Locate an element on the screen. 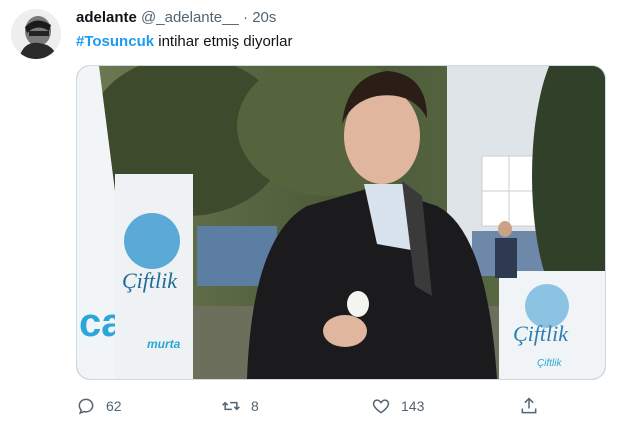 Image resolution: width=640 pixels, height=423 pixels. tweet-text: #Tosuncuk intihar etmiş diyorlar is located at coordinates (184, 41).